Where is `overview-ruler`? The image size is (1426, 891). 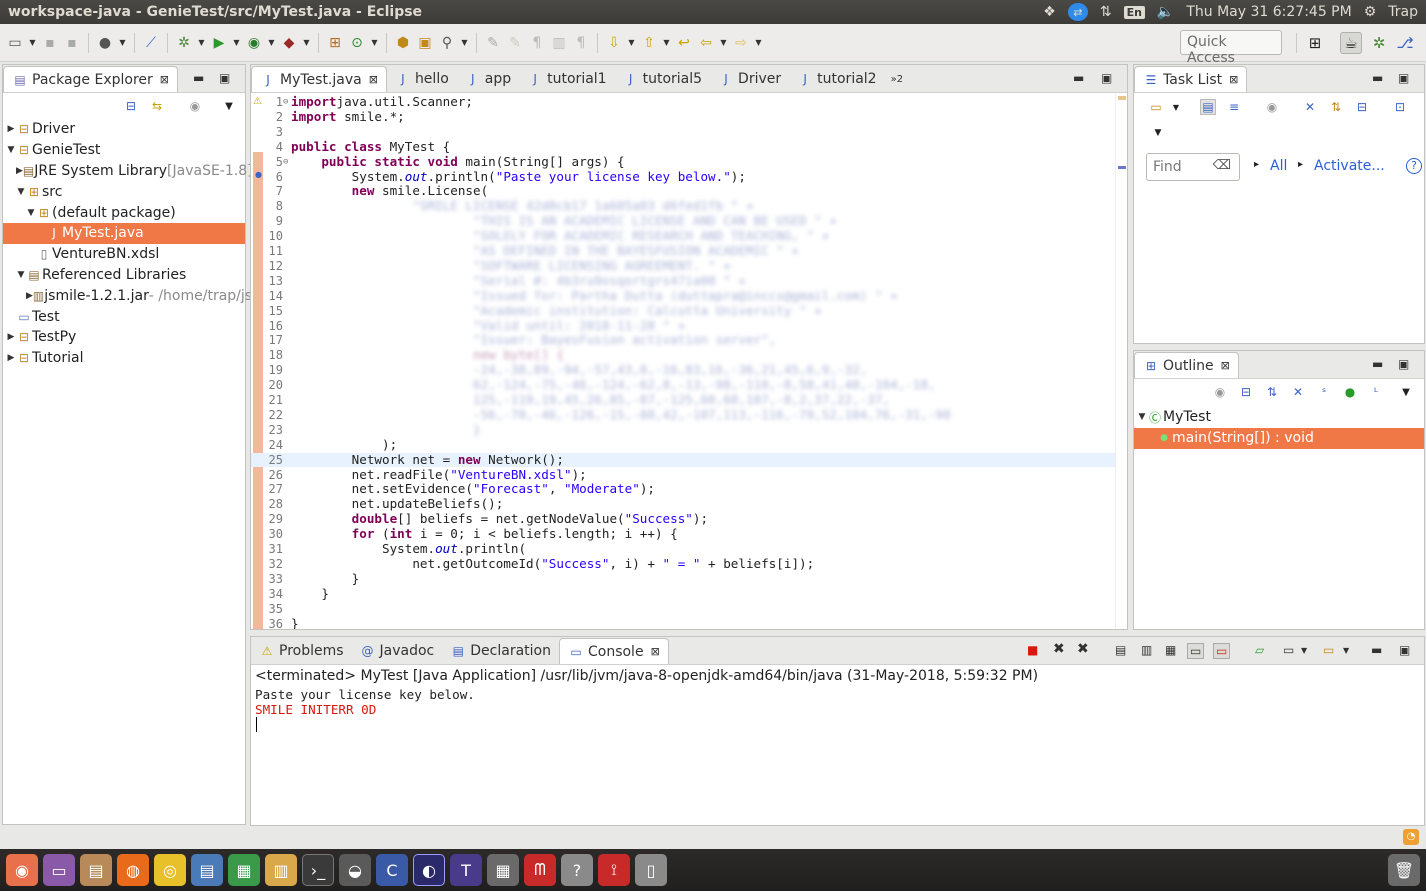
overview-ruler is located at coordinates (1121, 361).